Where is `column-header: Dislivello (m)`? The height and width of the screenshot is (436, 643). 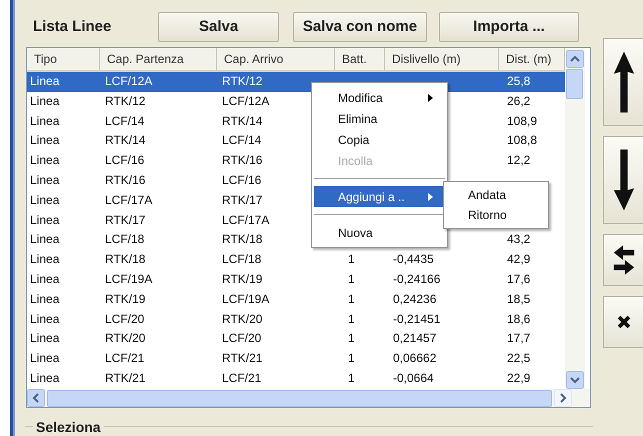
column-header: Dislivello (m) is located at coordinates (442, 59).